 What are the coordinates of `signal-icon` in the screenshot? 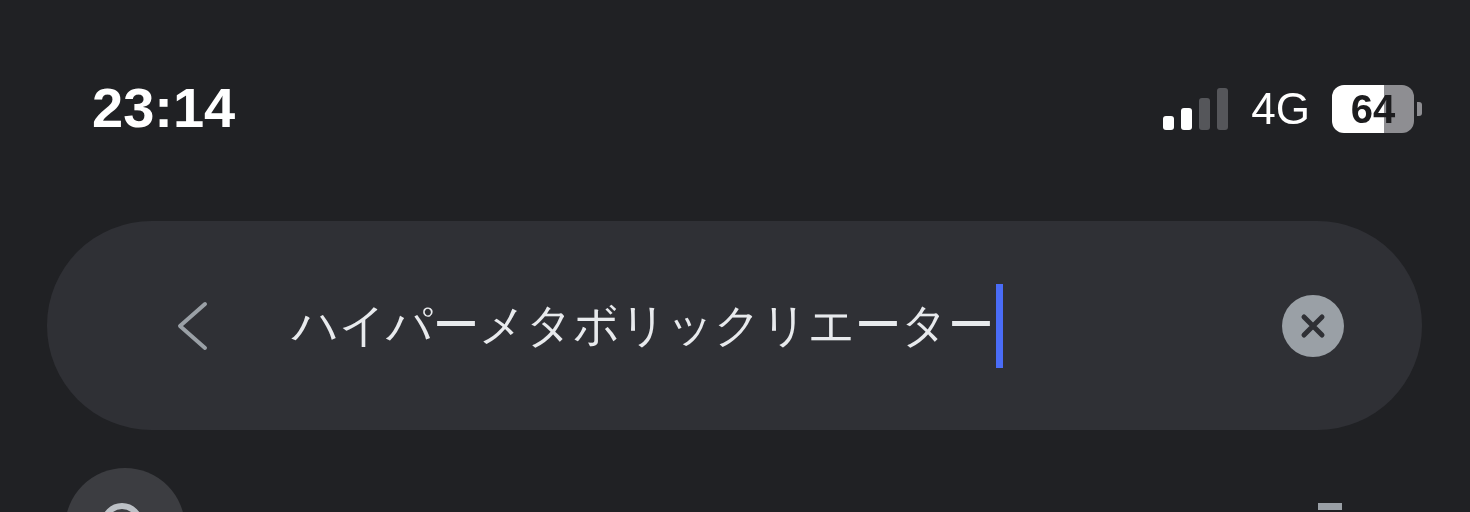 It's located at (1196, 109).